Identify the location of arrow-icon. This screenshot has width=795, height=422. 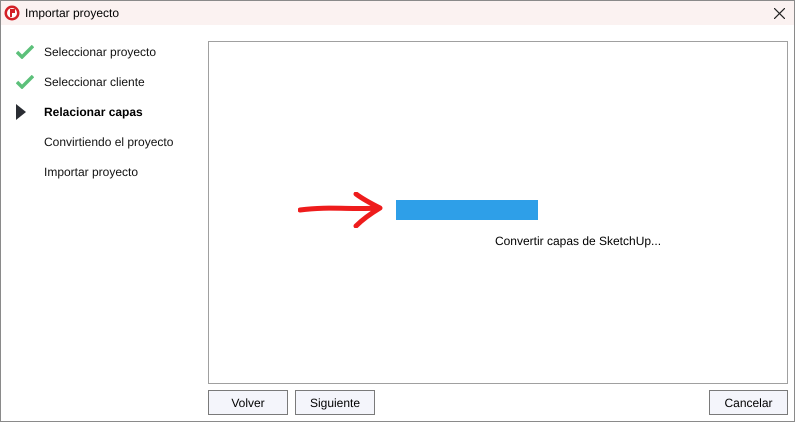
(341, 210).